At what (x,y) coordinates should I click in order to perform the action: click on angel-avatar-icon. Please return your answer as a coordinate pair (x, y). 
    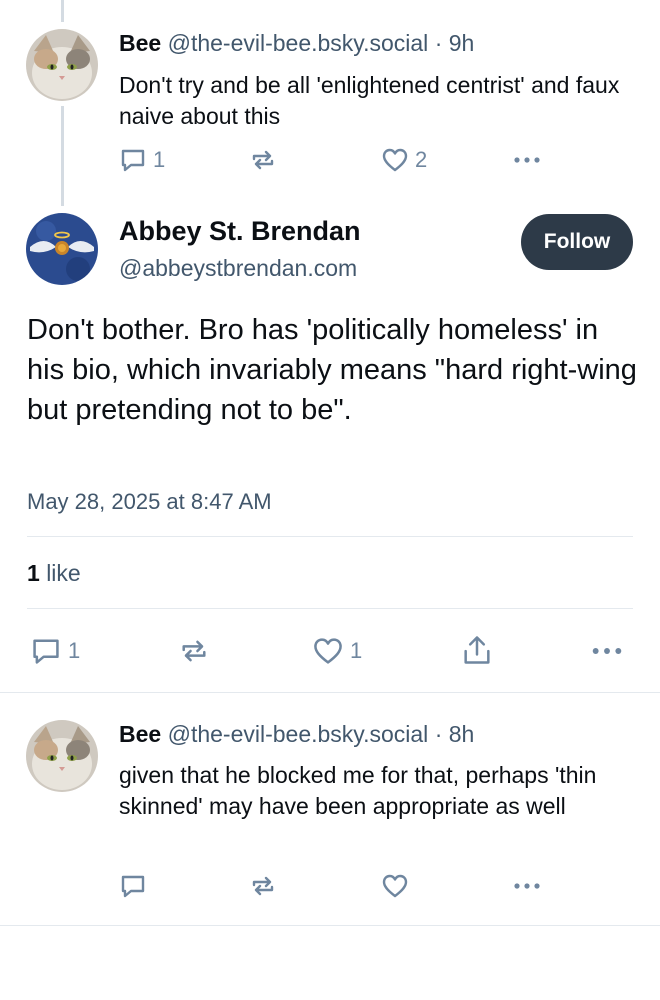
    Looking at the image, I should click on (62, 249).